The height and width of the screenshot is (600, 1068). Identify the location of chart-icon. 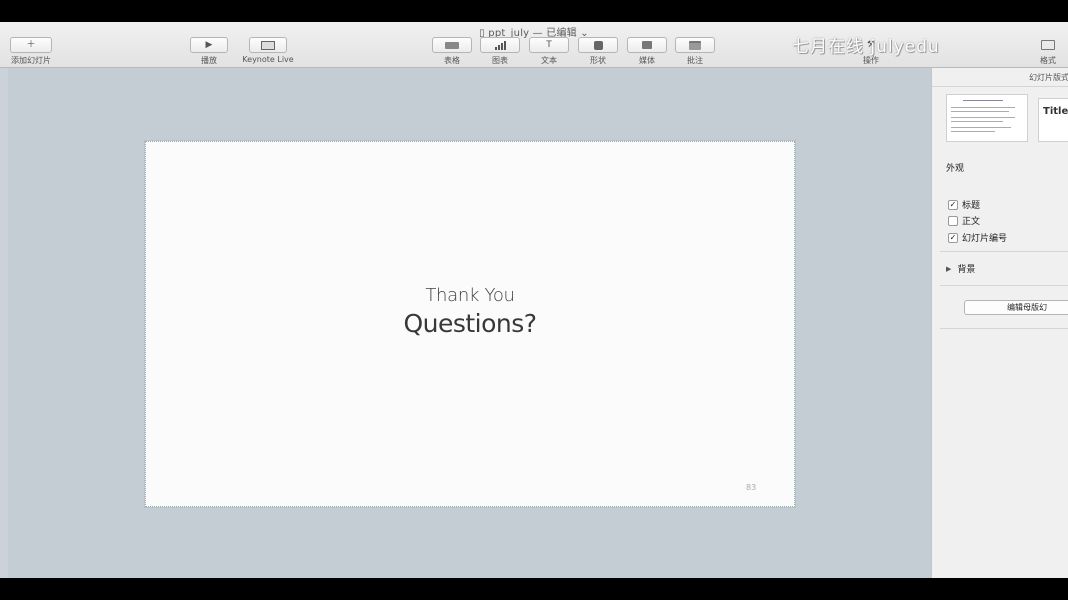
(500, 45).